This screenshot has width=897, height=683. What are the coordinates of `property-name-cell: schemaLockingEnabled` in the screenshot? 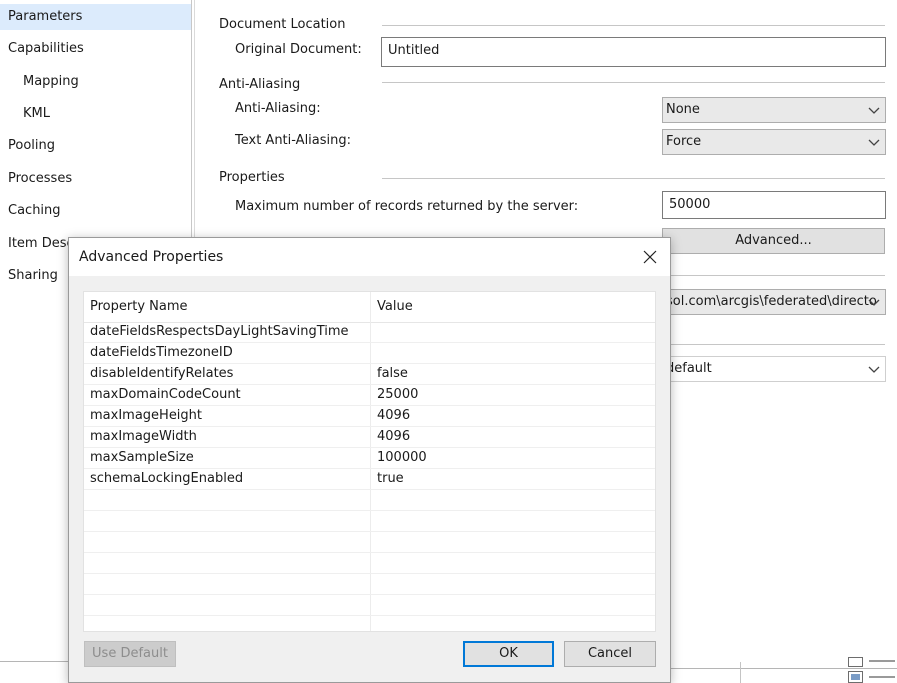 It's located at (167, 478).